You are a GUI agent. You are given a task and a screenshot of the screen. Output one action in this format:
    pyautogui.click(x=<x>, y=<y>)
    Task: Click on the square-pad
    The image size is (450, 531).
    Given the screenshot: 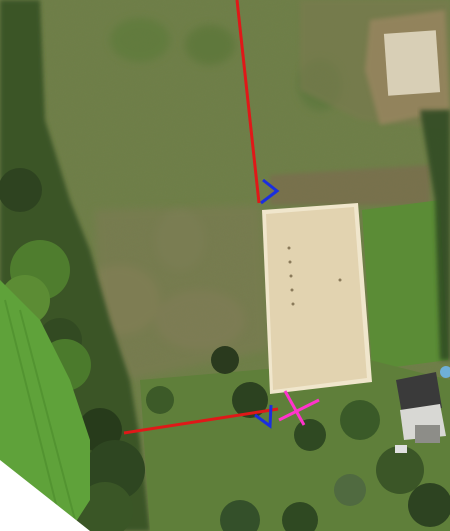 What is the action you would take?
    pyautogui.click(x=412, y=63)
    